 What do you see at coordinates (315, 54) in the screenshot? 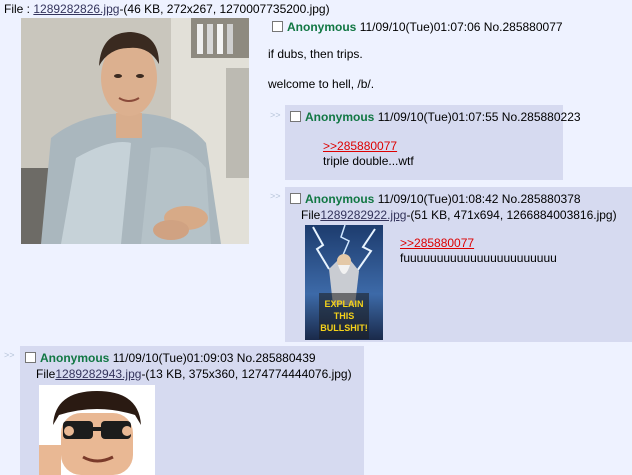
I see `op-message-line-1: if dubs, then trips.` at bounding box center [315, 54].